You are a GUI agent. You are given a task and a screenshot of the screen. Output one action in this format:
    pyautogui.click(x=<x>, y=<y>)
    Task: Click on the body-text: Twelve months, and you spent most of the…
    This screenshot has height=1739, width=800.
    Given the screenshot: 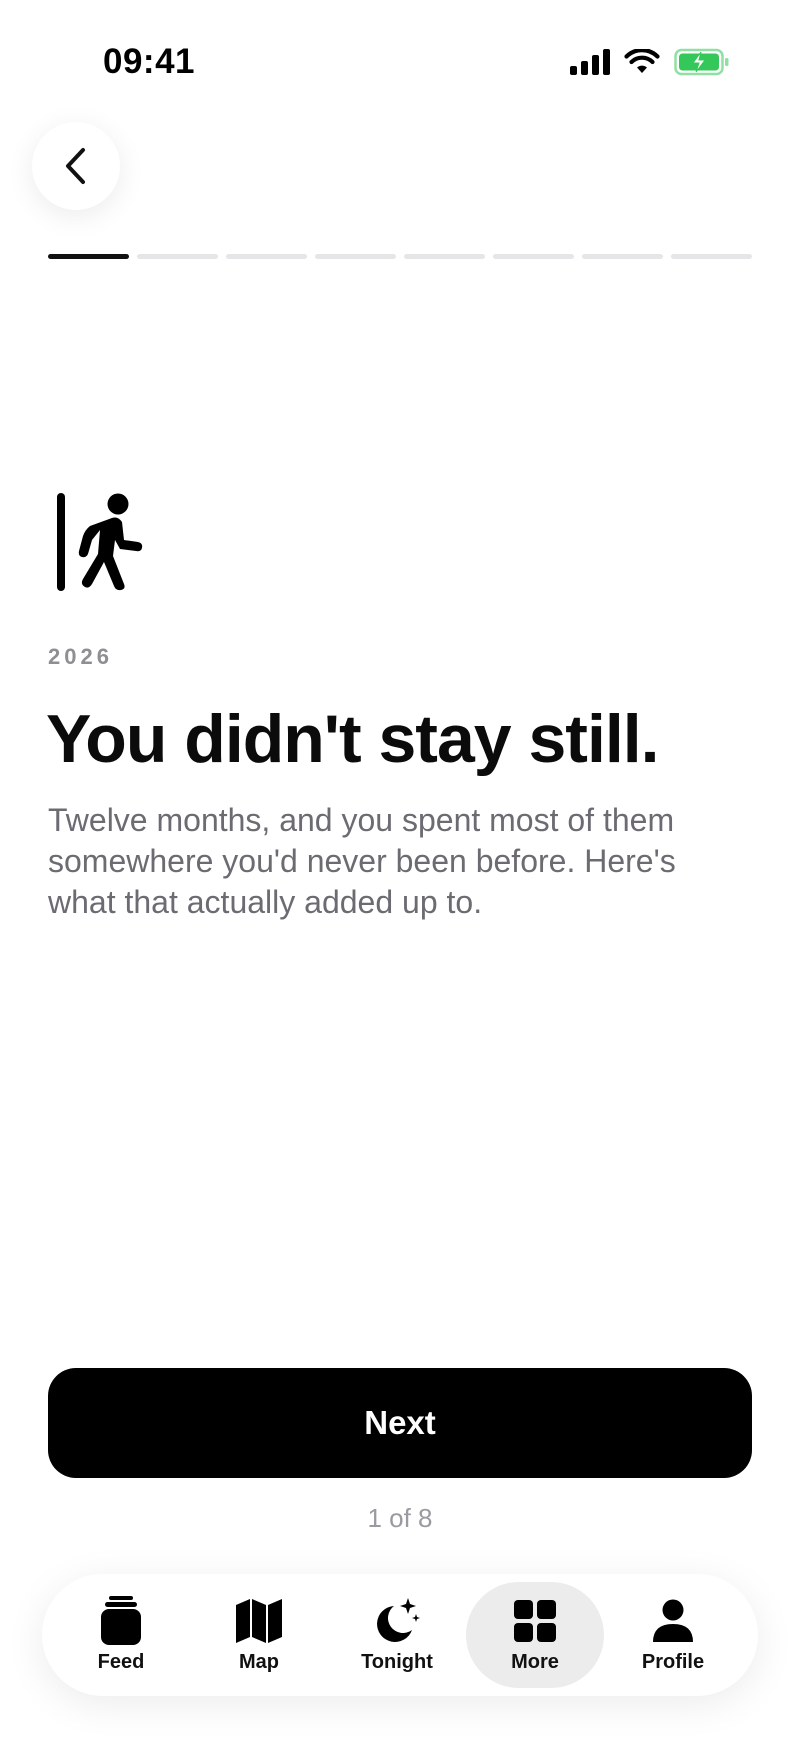 What is the action you would take?
    pyautogui.click(x=362, y=861)
    